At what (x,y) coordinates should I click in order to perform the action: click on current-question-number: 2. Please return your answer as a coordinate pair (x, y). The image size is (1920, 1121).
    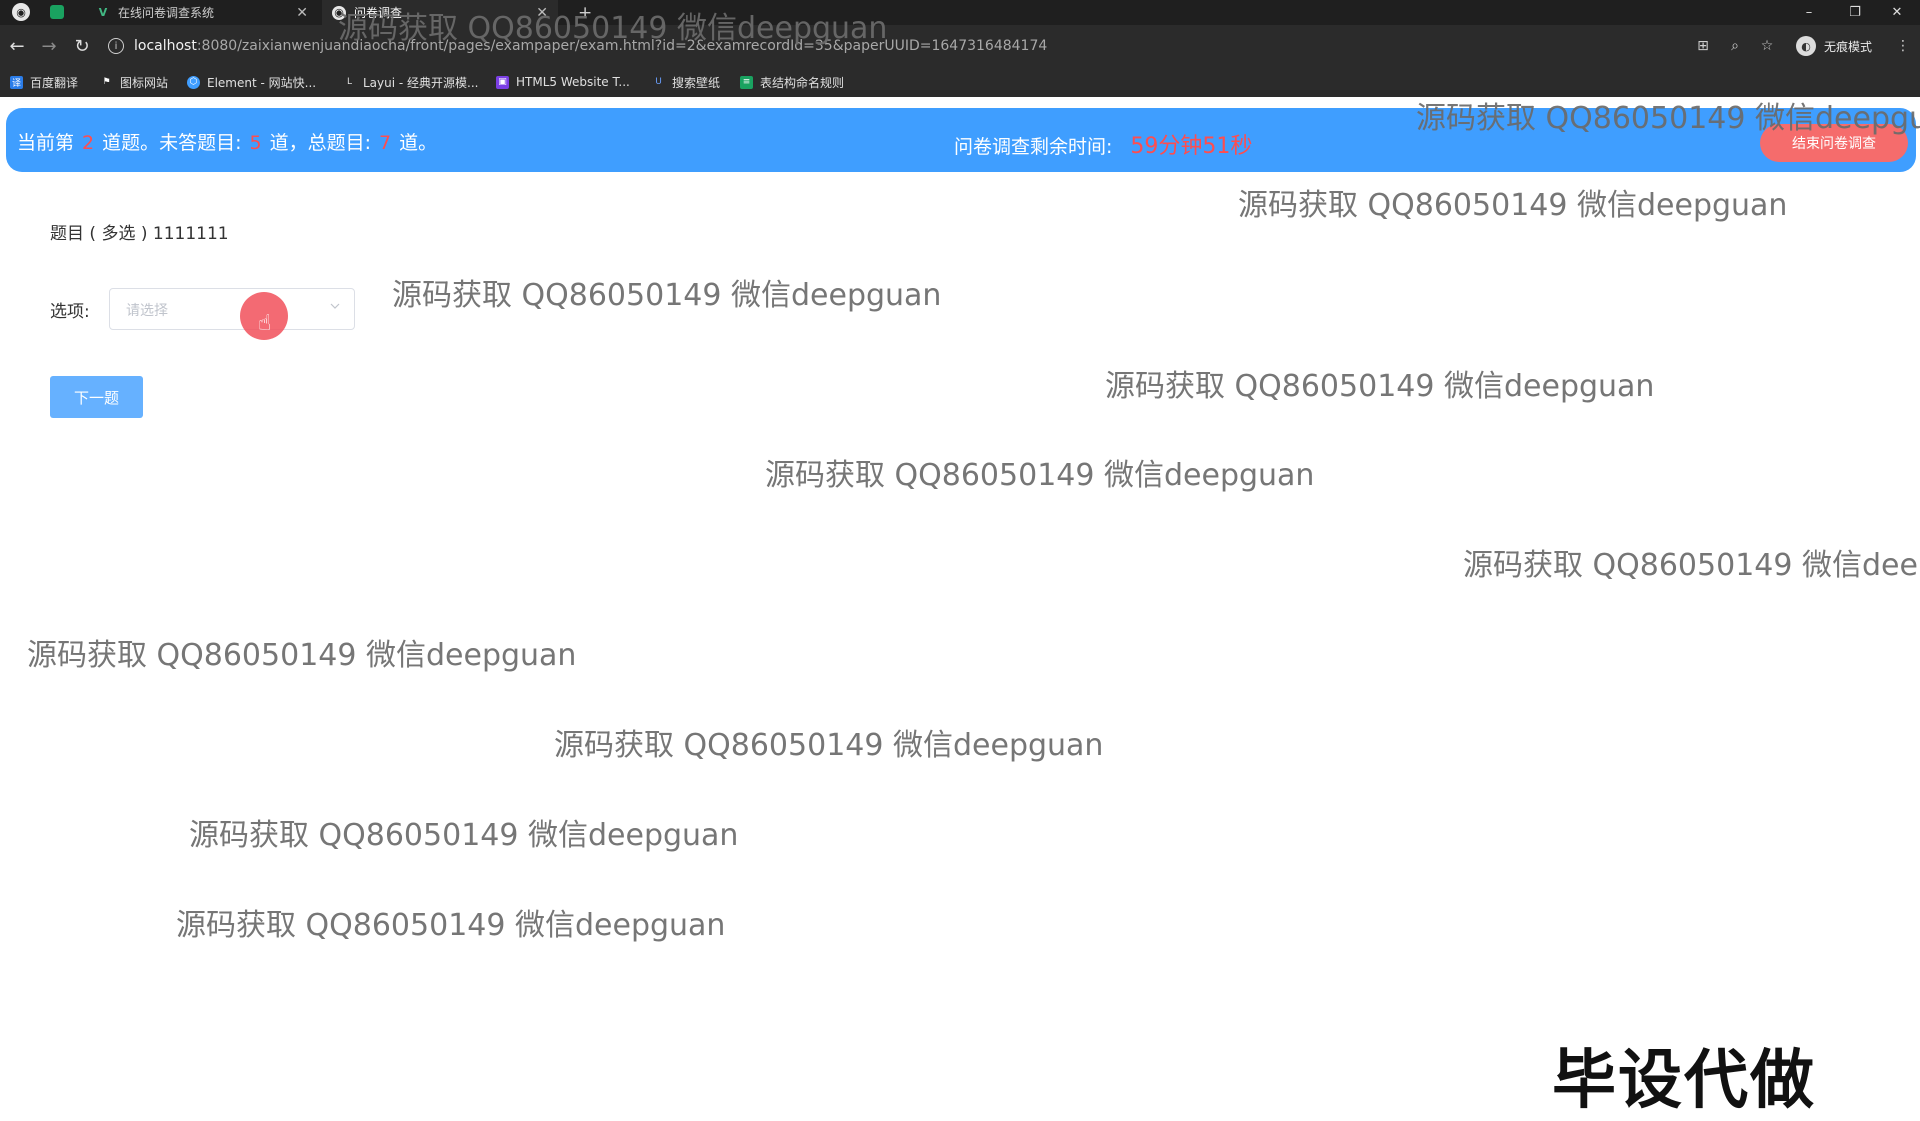
    Looking at the image, I should click on (88, 143).